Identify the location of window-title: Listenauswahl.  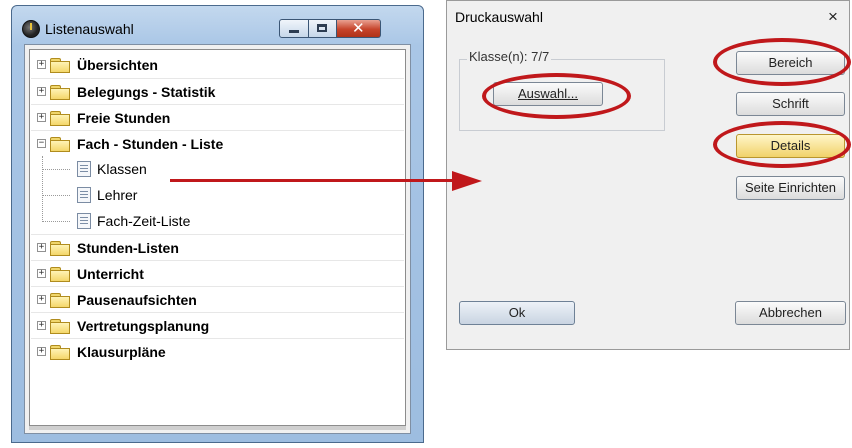
(89, 29).